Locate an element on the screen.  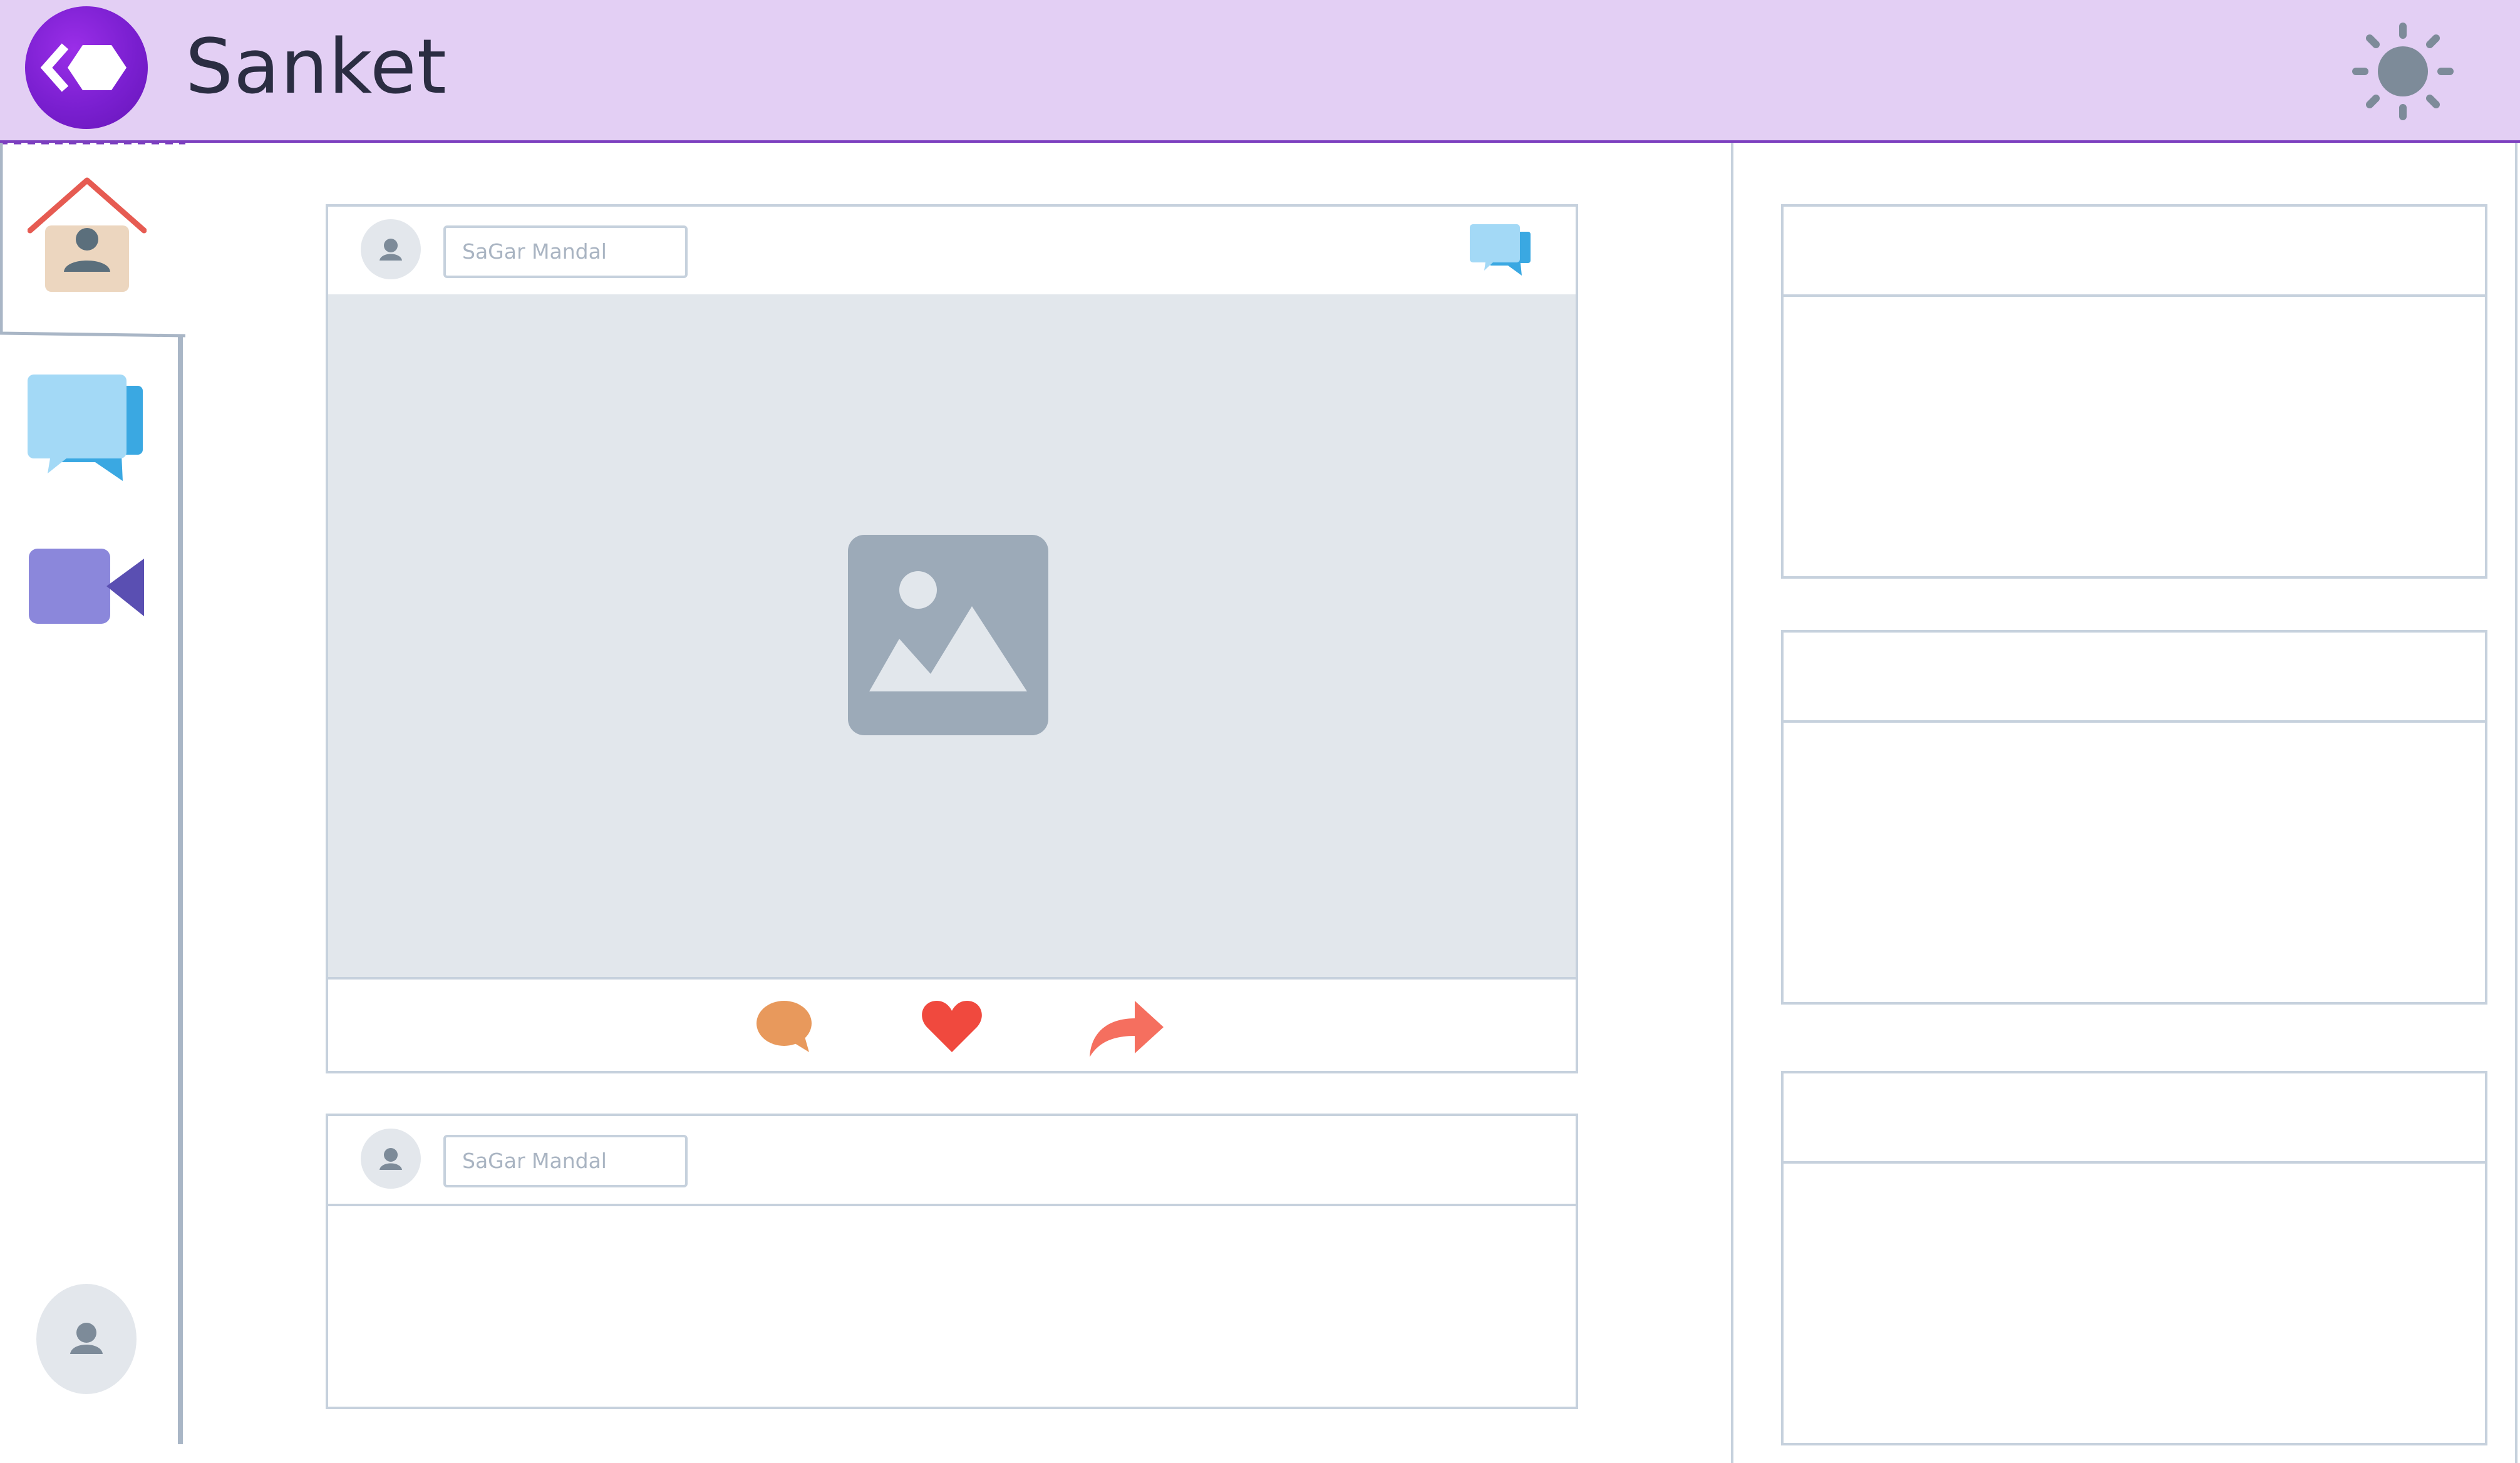
user-avatar is located at coordinates (87, 1339).